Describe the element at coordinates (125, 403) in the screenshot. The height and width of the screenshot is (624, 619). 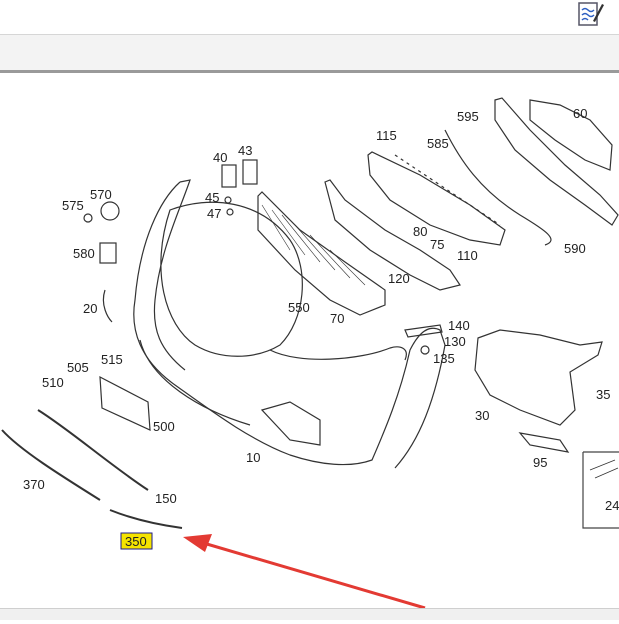
I see `license-plate-bracket` at that location.